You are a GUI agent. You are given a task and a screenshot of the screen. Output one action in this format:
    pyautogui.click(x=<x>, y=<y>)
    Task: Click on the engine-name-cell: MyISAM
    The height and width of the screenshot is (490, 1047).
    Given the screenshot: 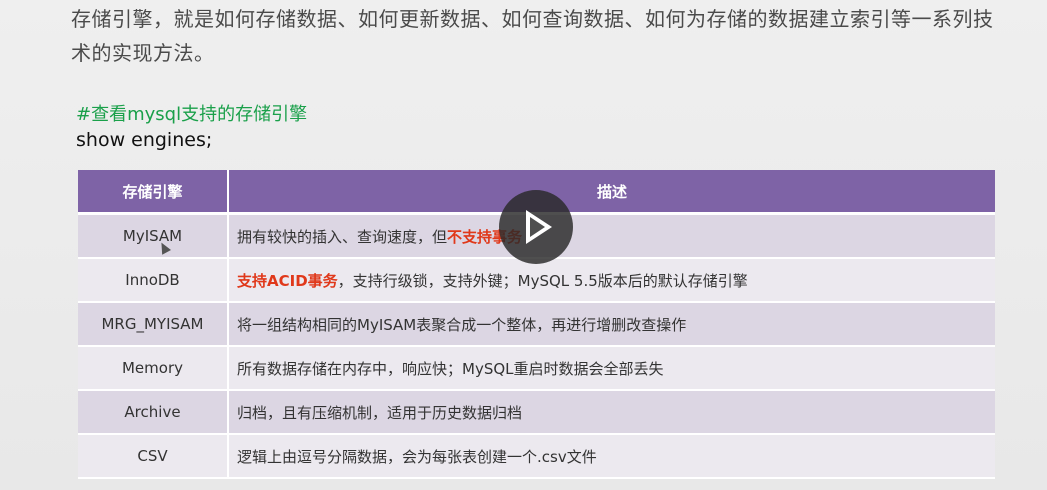 What is the action you would take?
    pyautogui.click(x=153, y=236)
    